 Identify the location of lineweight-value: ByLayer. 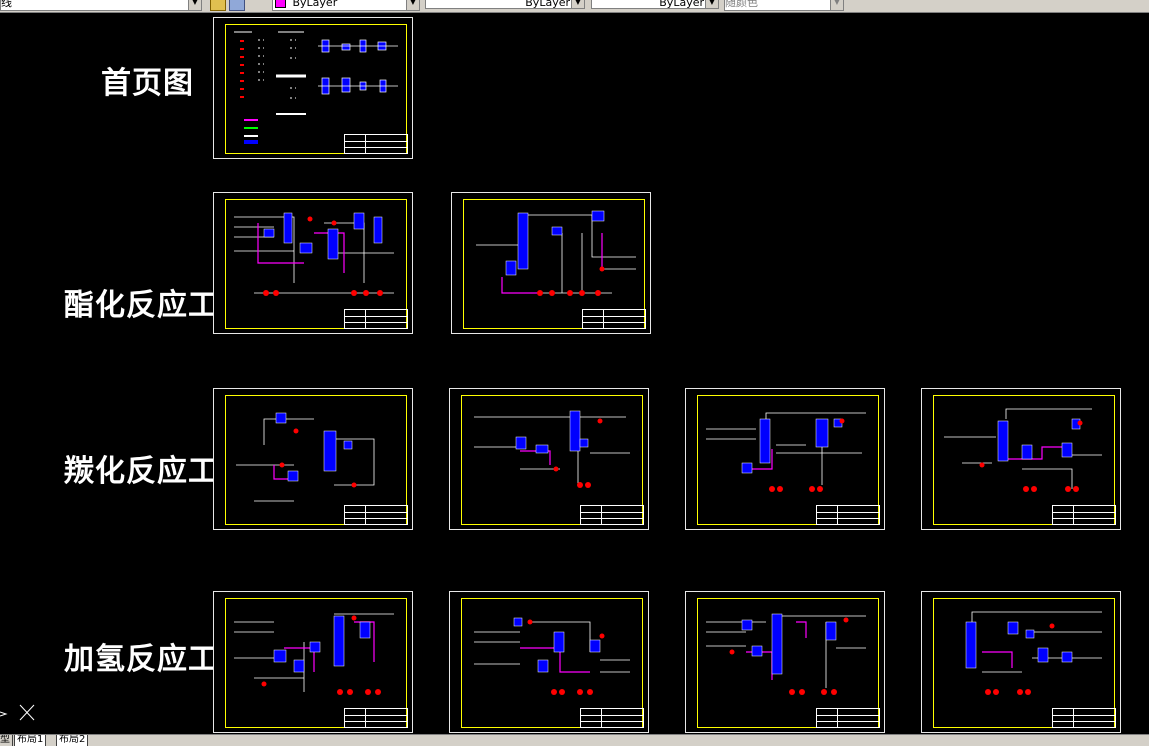
(681, 4).